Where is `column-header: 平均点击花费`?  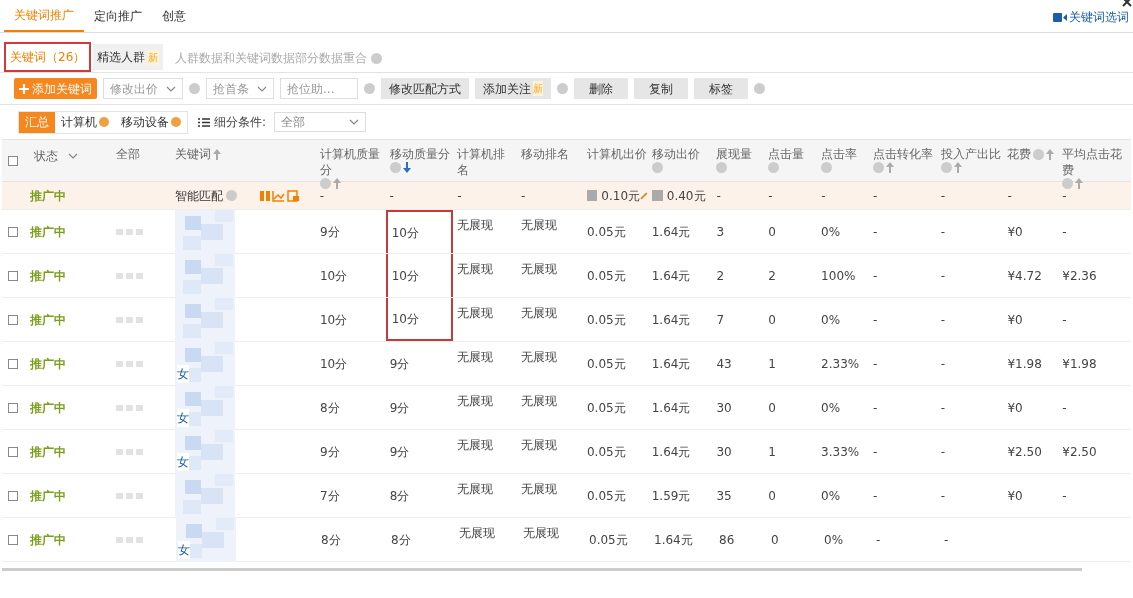
column-header: 平均点击花费 is located at coordinates (1096, 162).